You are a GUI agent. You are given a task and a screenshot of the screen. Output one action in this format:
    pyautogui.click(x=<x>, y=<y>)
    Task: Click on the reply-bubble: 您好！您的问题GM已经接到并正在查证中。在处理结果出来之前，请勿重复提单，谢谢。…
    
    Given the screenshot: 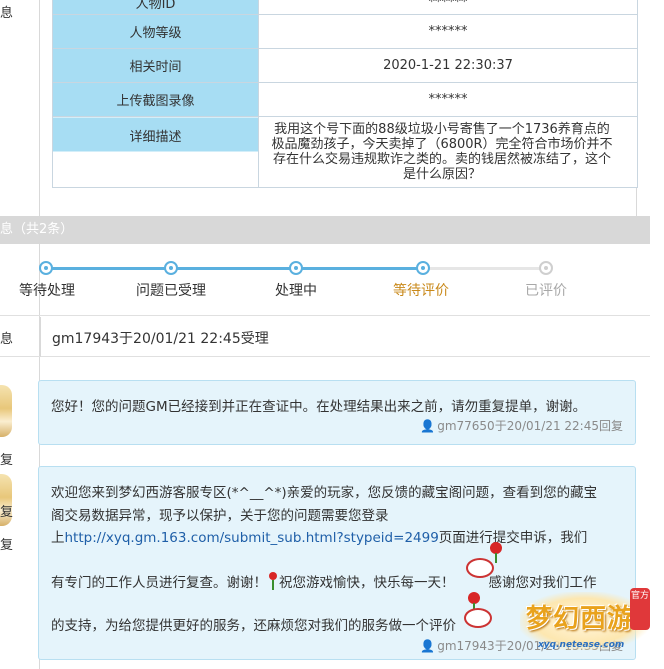 What is the action you would take?
    pyautogui.click(x=337, y=412)
    